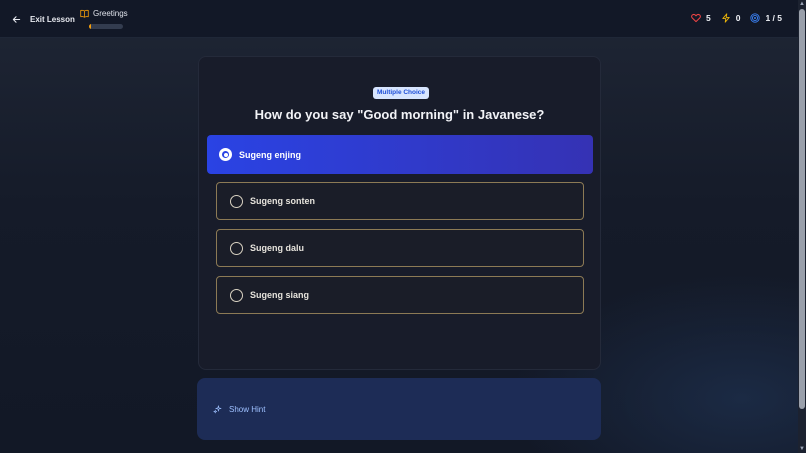  I want to click on exit-lesson-label: Exit Lesson, so click(52, 19).